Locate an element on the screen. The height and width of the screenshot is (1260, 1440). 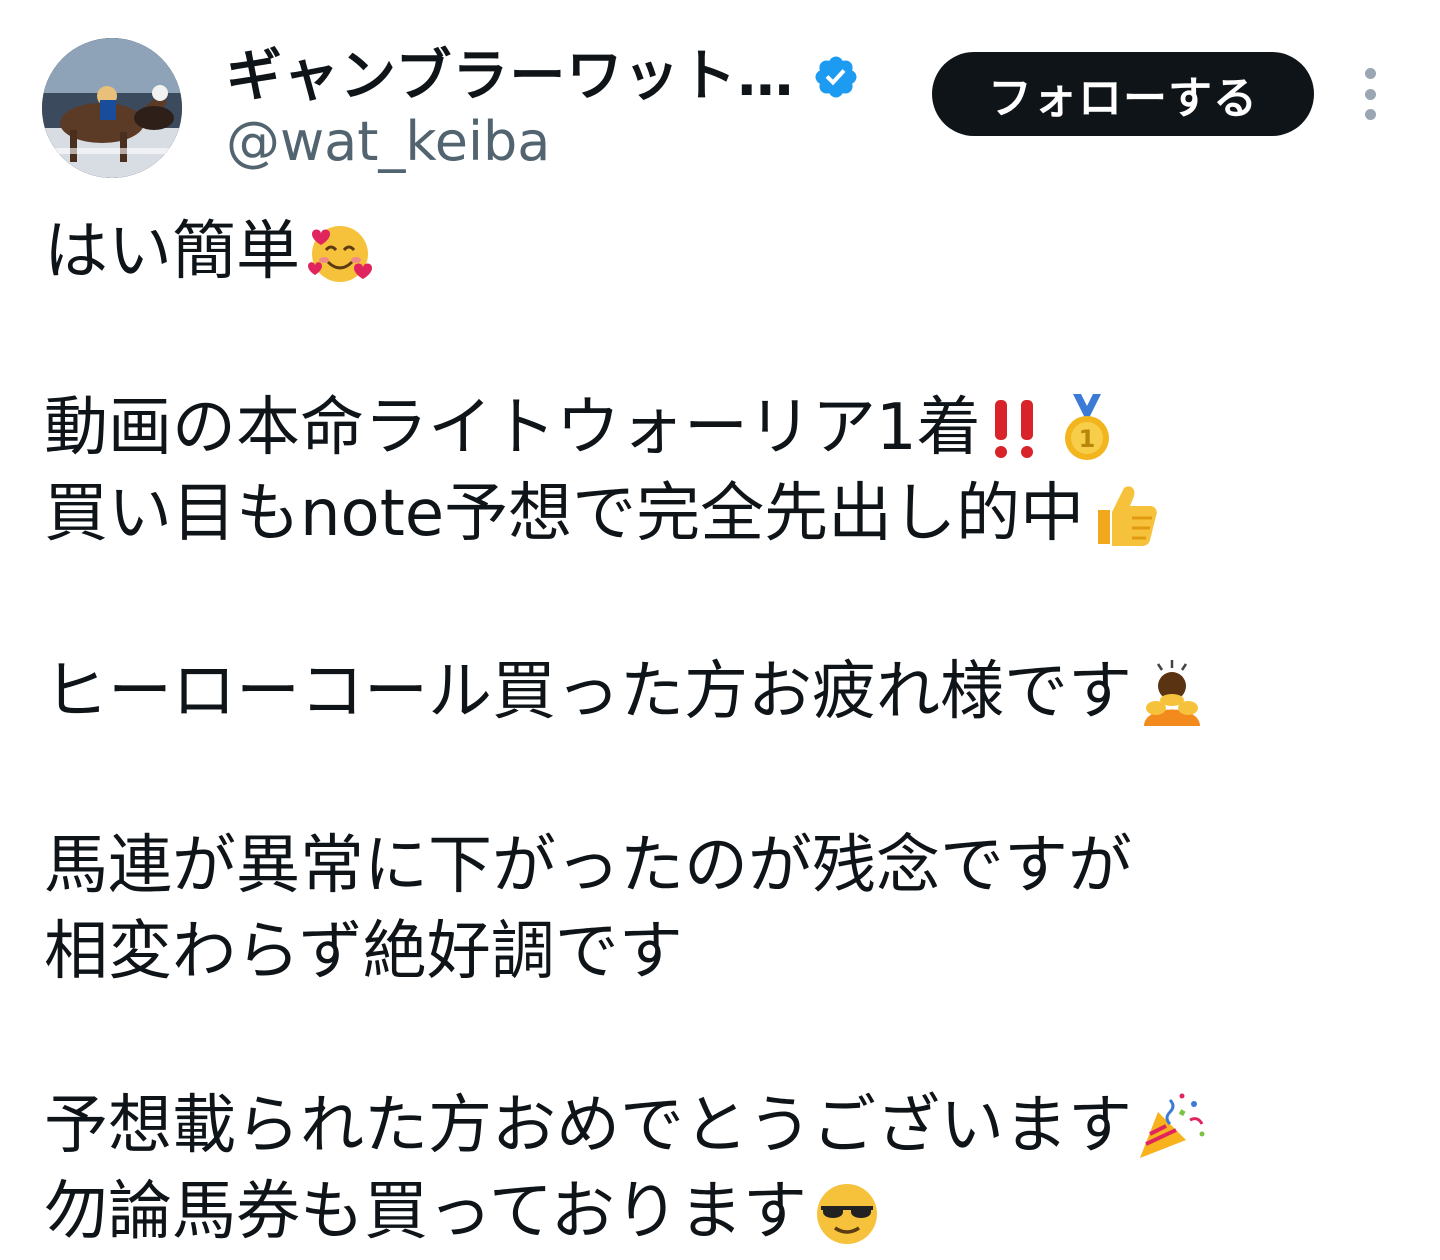
more-vertical-icon is located at coordinates (1370, 94).